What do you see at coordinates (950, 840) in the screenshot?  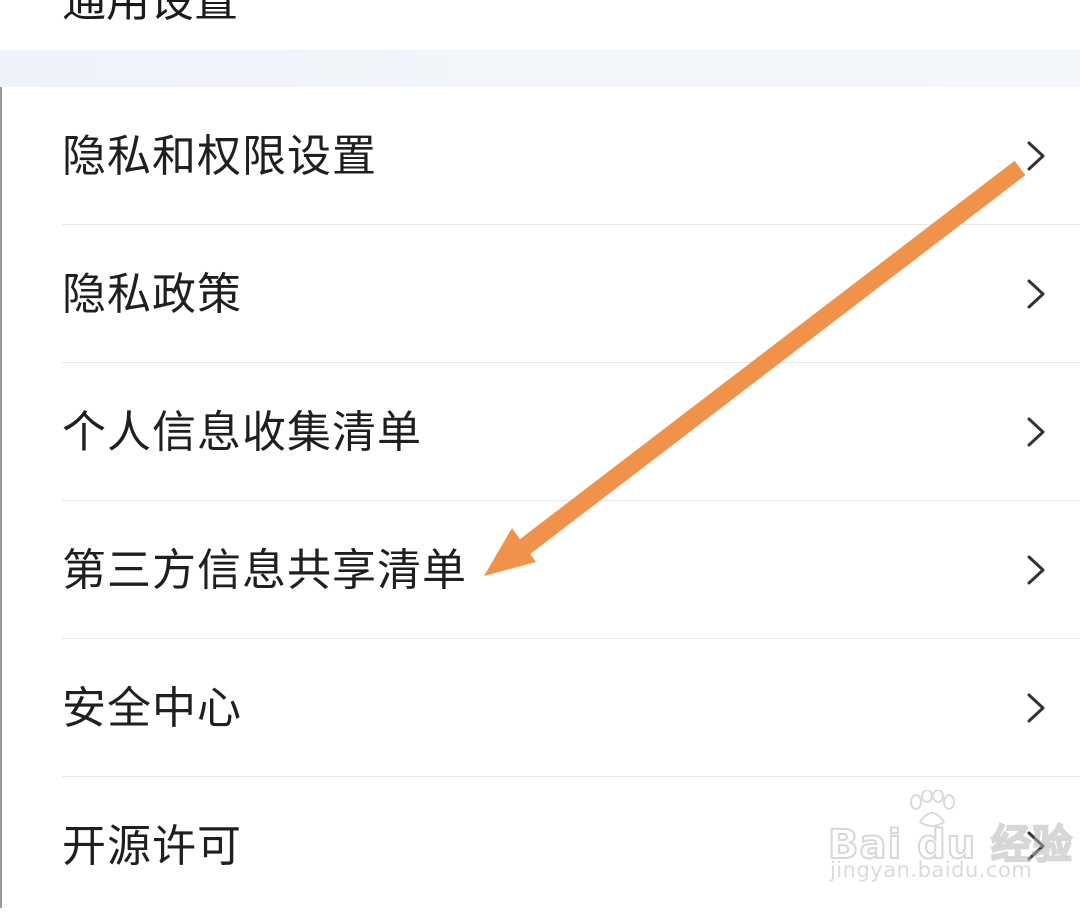 I see `watermark: Bai du 经验 jingyan.baidu.com` at bounding box center [950, 840].